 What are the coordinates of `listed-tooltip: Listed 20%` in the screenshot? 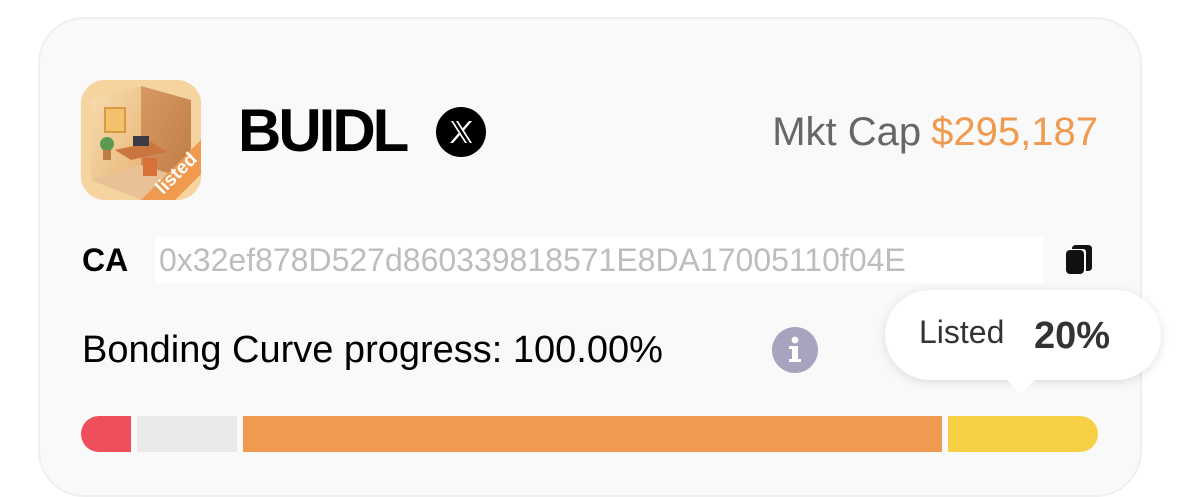 It's located at (1023, 342).